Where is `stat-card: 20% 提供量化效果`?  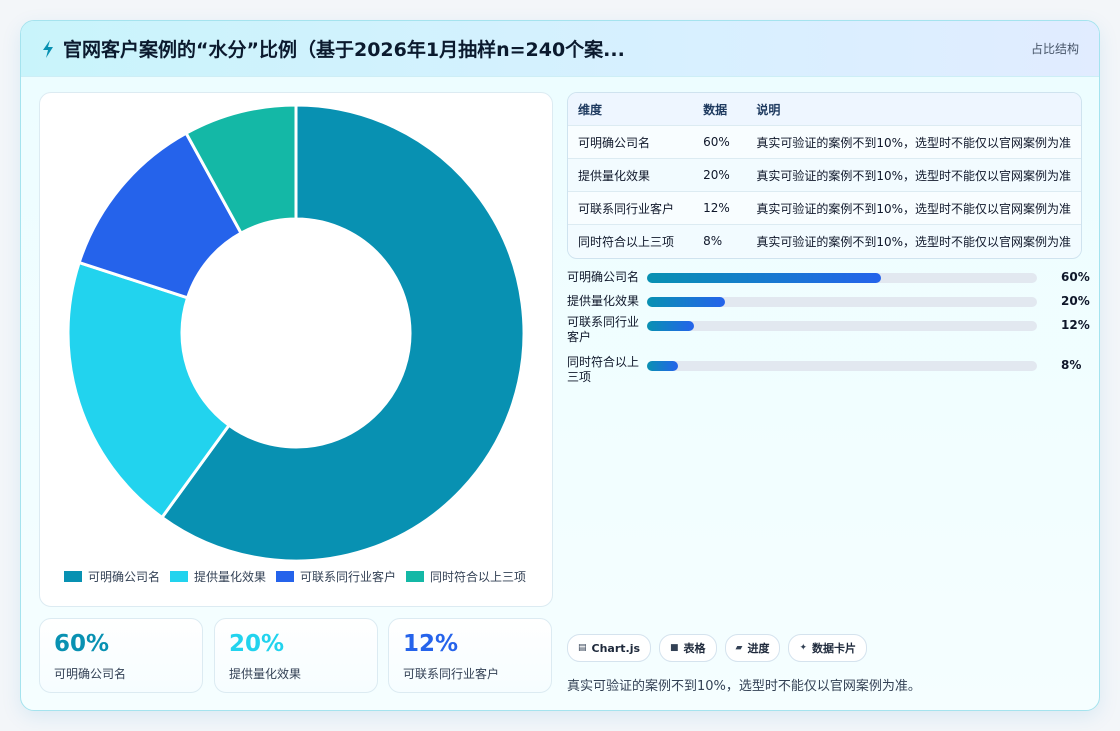
stat-card: 20% 提供量化效果 is located at coordinates (296, 655).